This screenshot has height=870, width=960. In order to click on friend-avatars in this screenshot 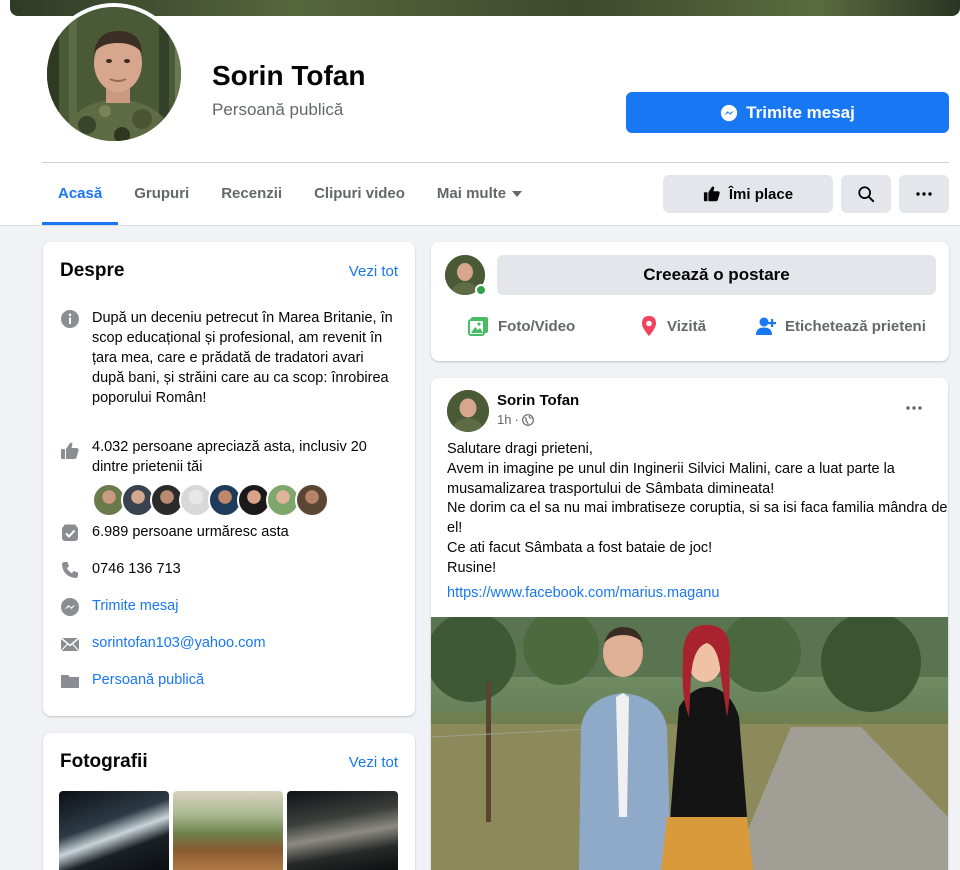, I will do `click(245, 500)`.